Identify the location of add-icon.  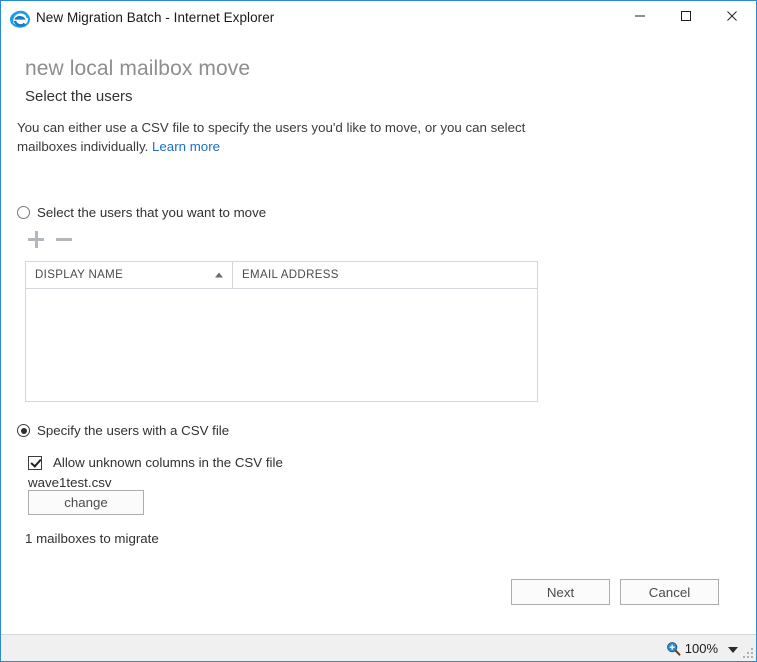
(36, 239).